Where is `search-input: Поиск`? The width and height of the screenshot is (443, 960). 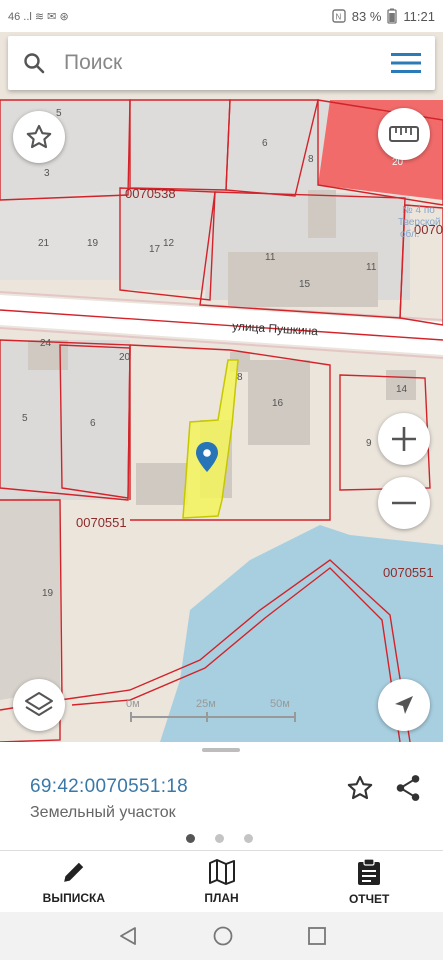
search-input: Поиск is located at coordinates (227, 63).